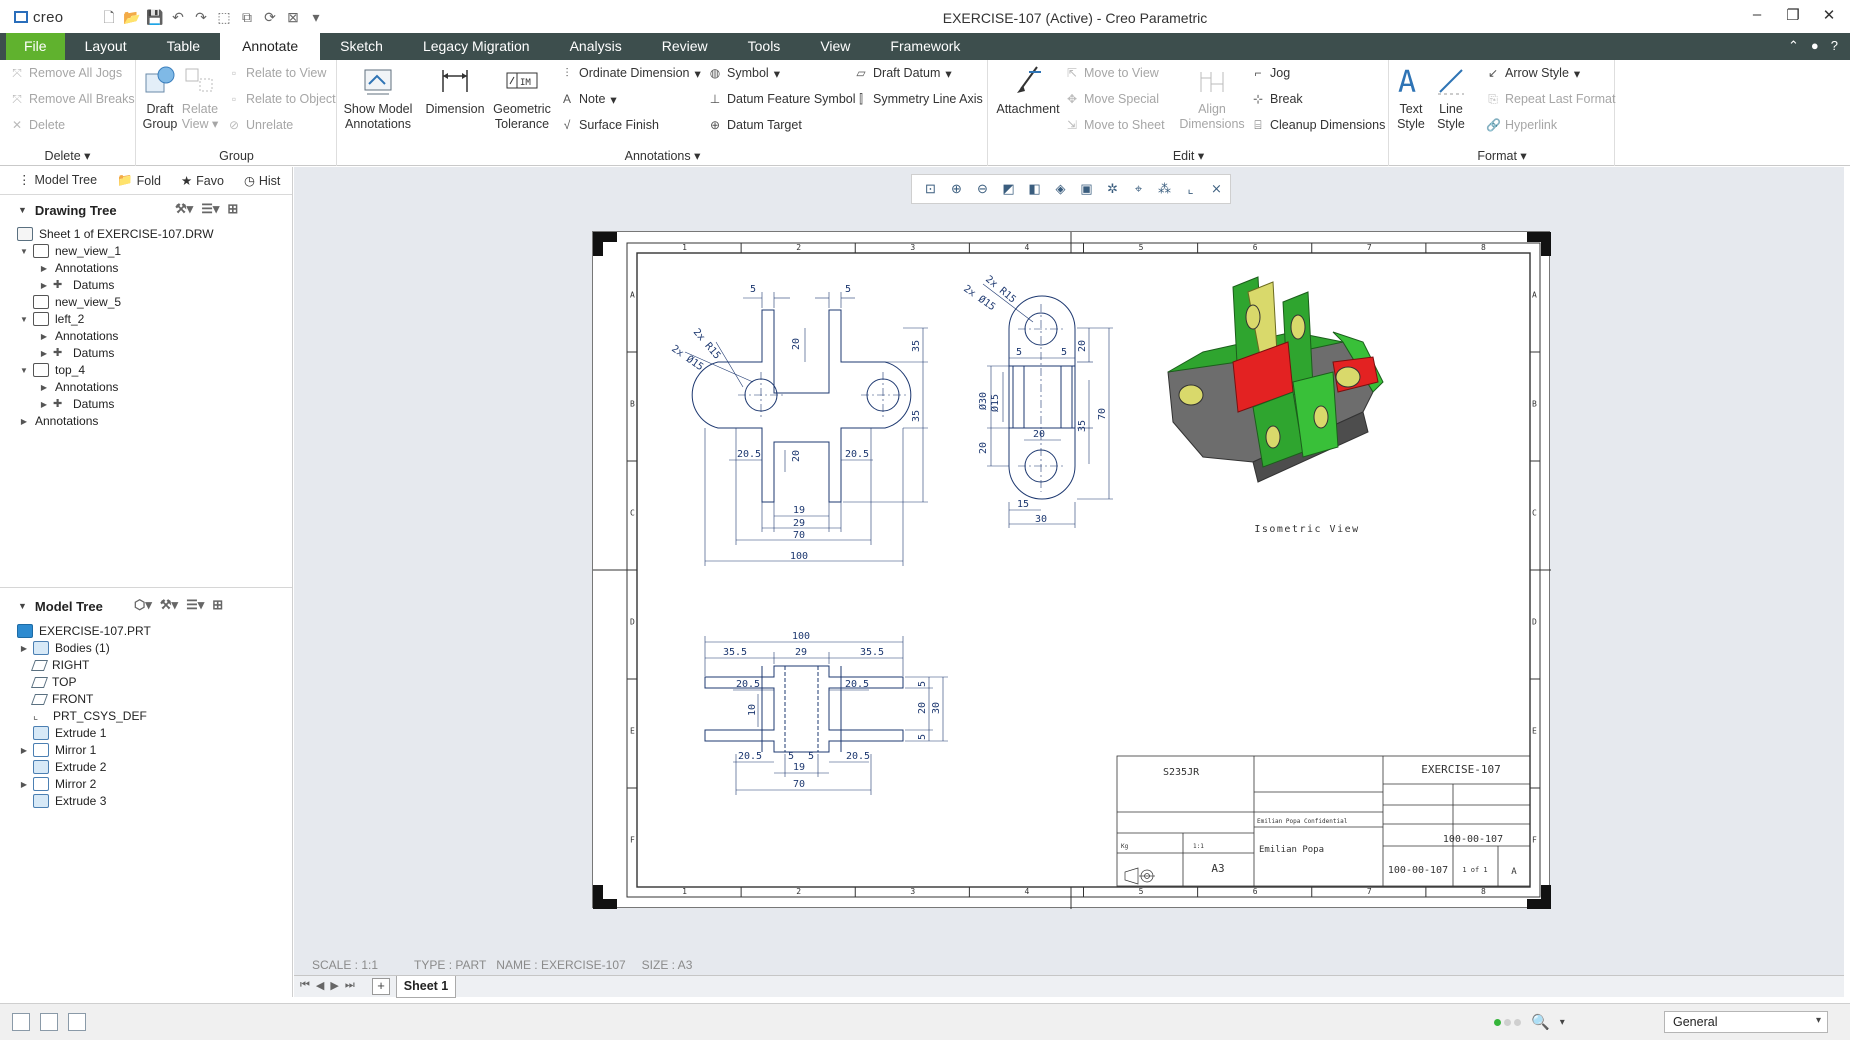 The width and height of the screenshot is (1850, 1040). What do you see at coordinates (1138, 189) in the screenshot?
I see `annotation-display-icon: ⌖` at bounding box center [1138, 189].